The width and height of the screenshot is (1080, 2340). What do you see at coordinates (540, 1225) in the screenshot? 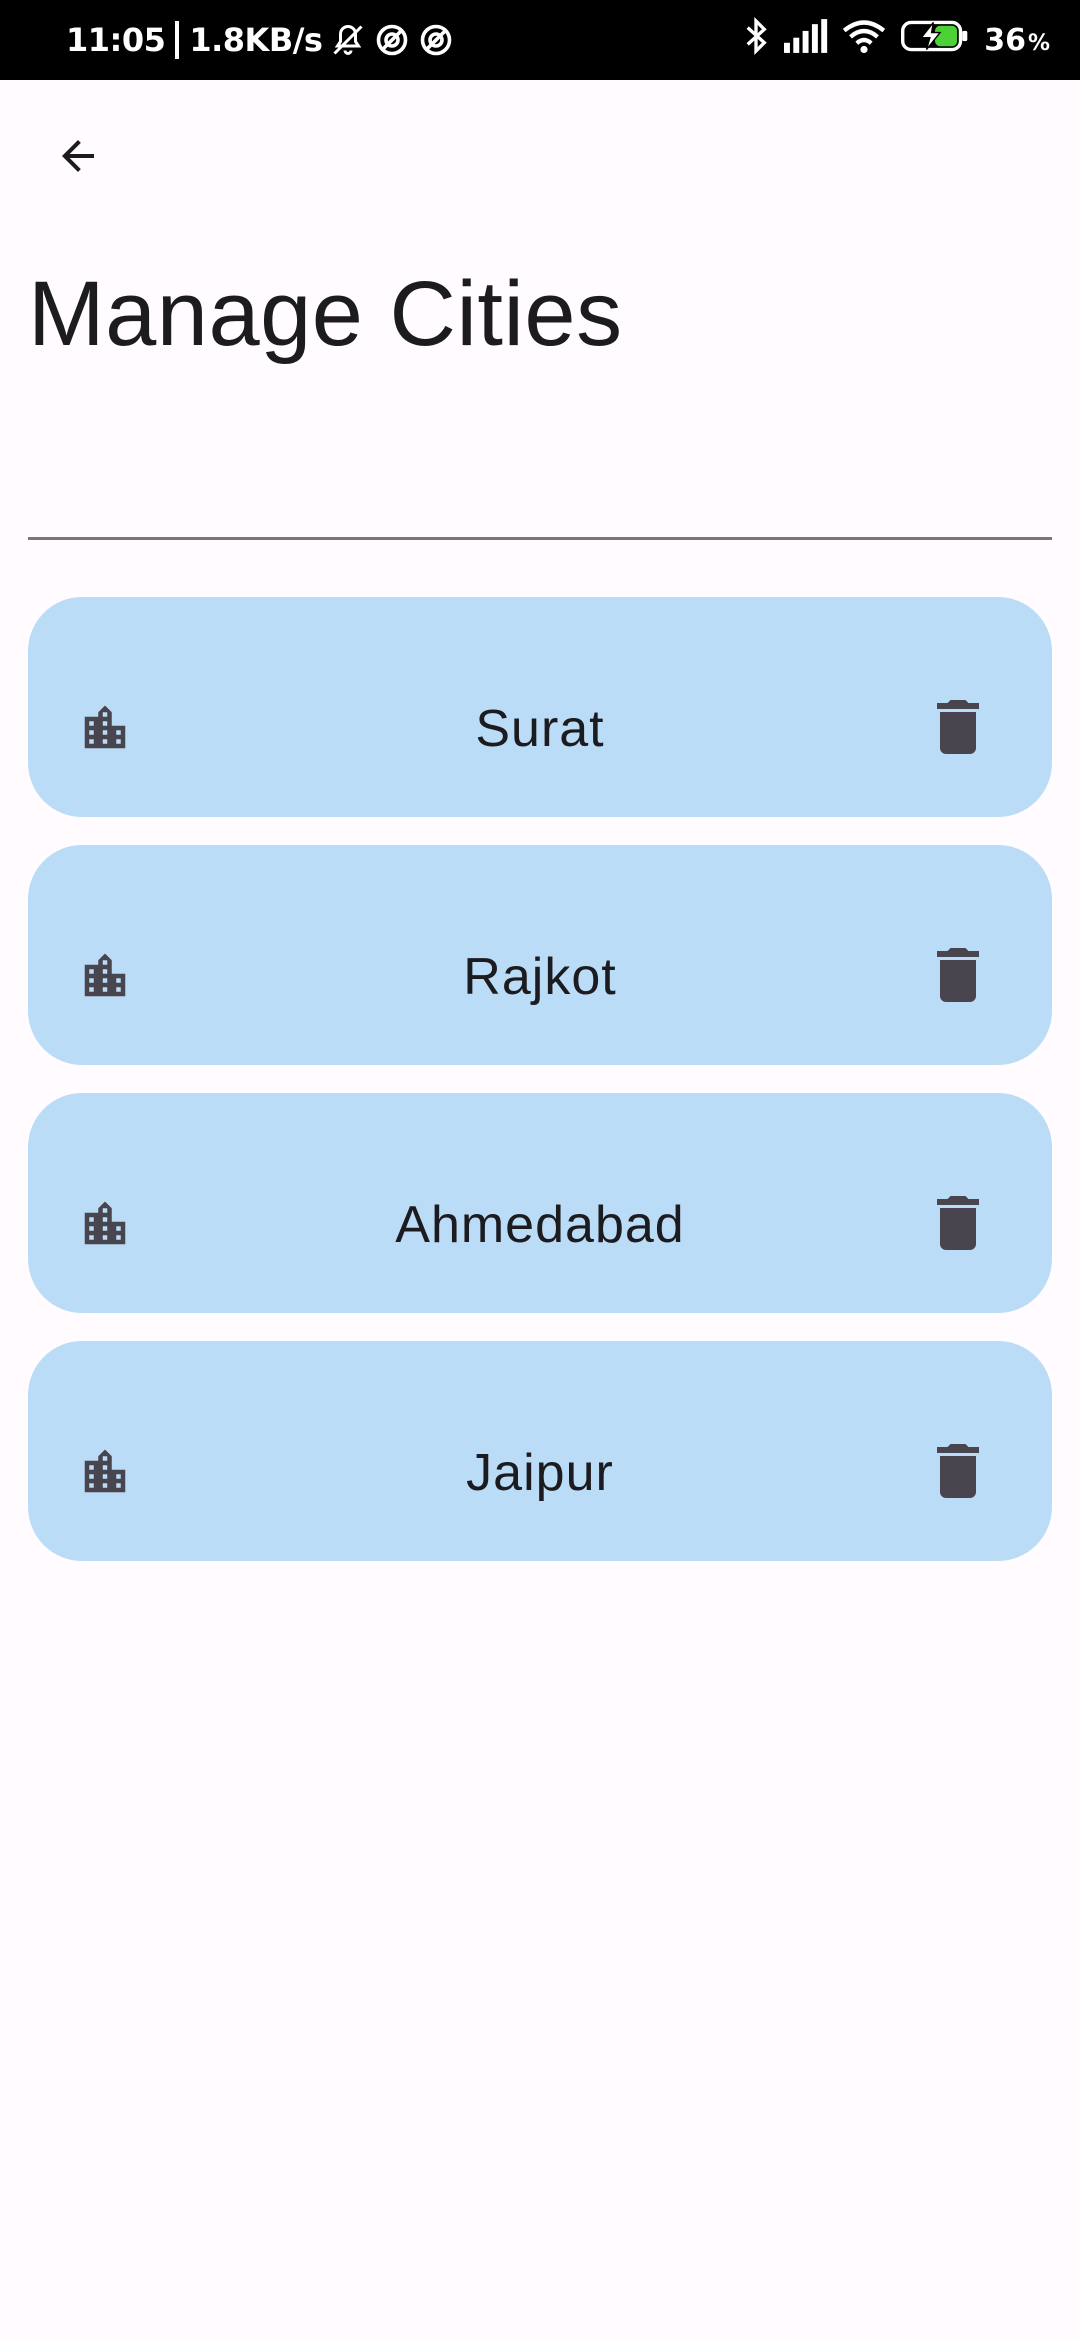
I see `city-name: Ahmedabad` at bounding box center [540, 1225].